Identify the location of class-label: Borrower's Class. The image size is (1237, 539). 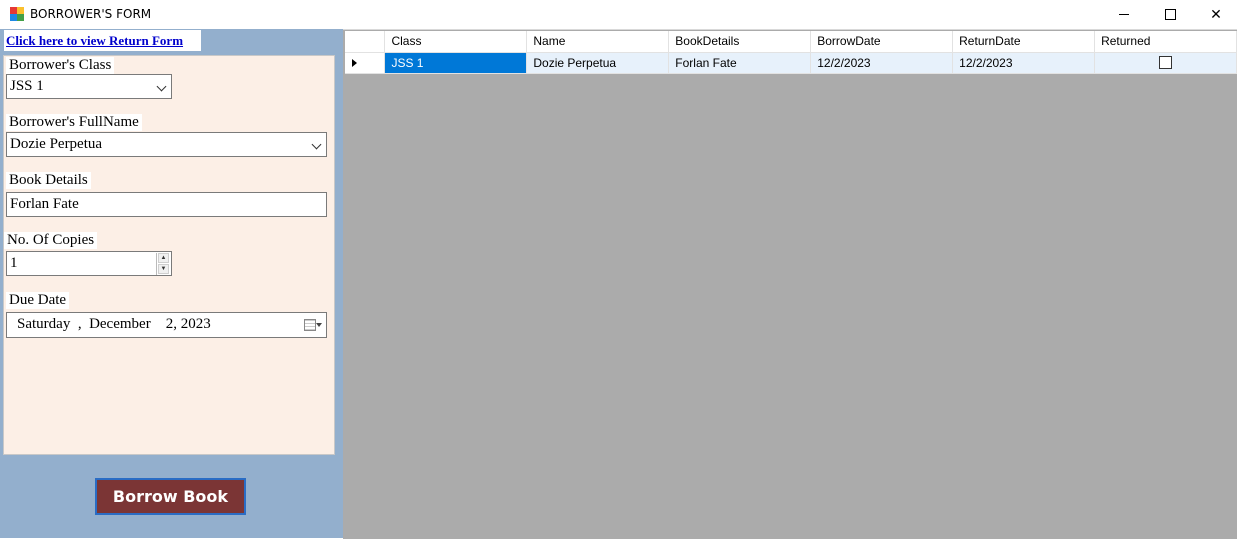
(60, 65).